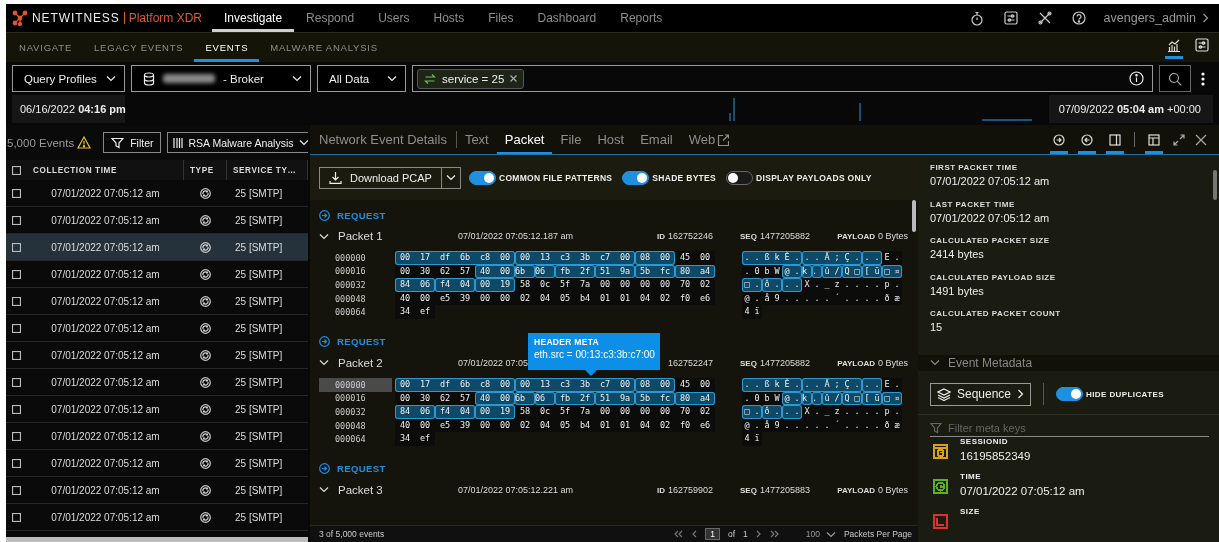 This screenshot has height=542, width=1219. What do you see at coordinates (139, 47) in the screenshot?
I see `section-tab: LEGACY EVENTS` at bounding box center [139, 47].